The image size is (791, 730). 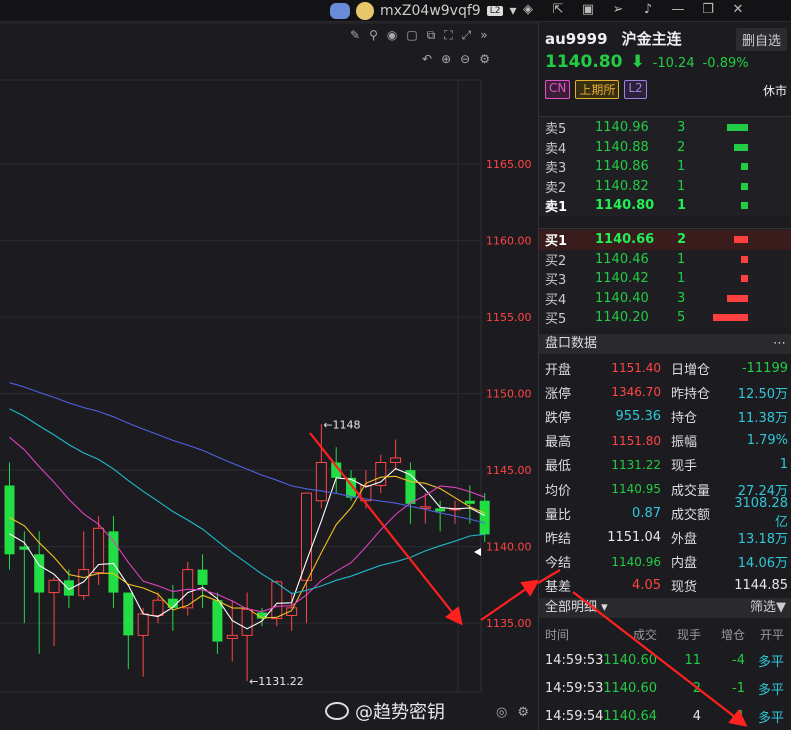 What do you see at coordinates (430, 11) in the screenshot?
I see `username: mxZ04w9vqf9` at bounding box center [430, 11].